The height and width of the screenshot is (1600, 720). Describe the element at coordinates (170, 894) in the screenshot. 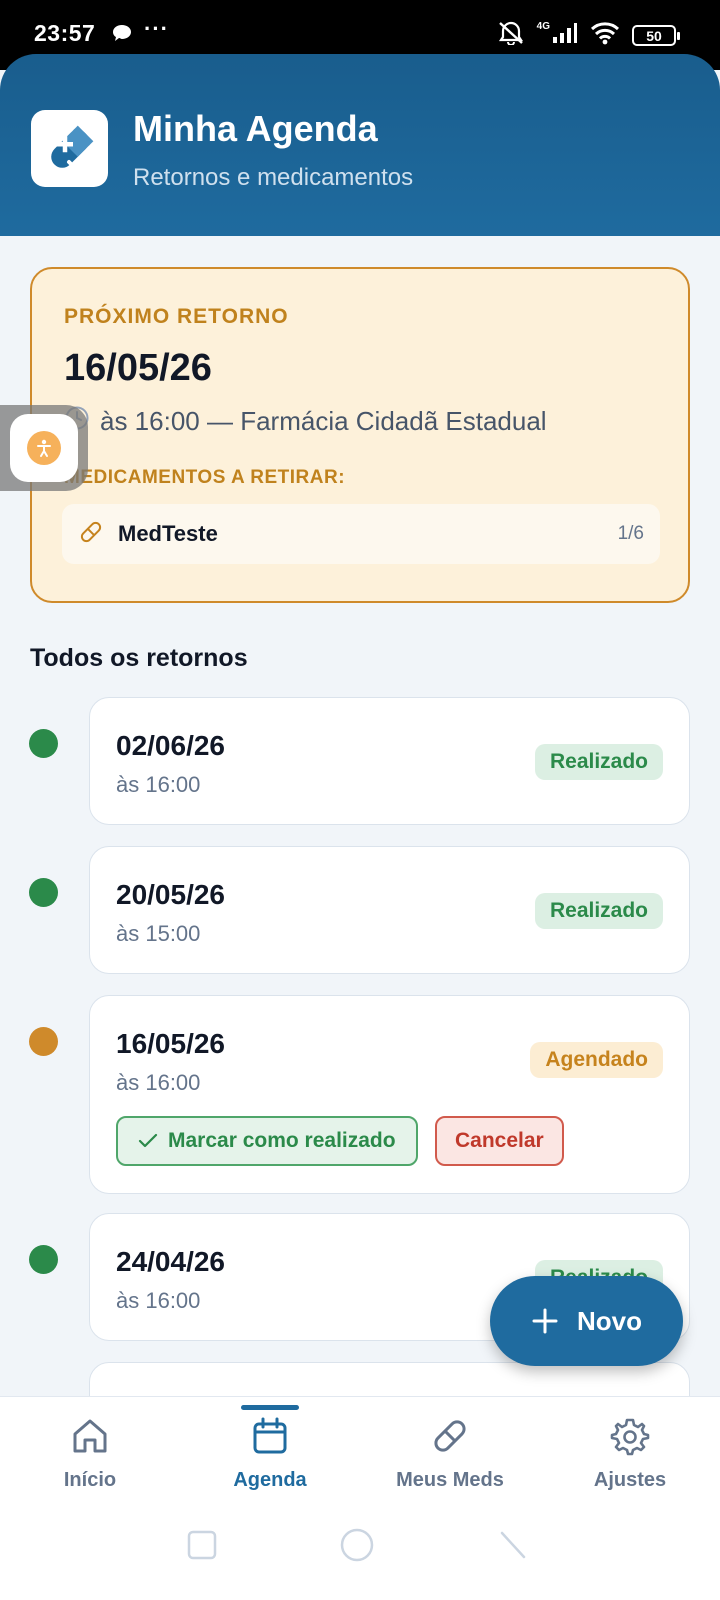

I see `return-date: 20/05/26` at that location.